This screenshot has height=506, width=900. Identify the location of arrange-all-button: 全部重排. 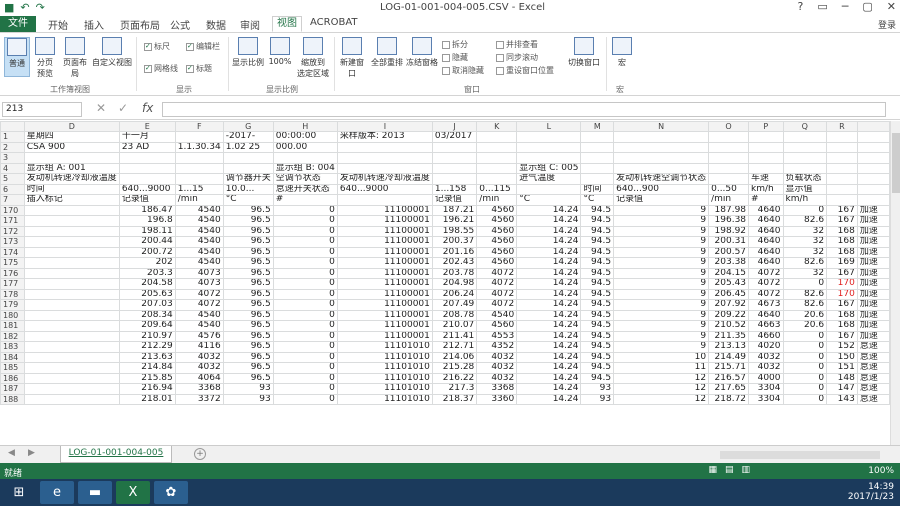
(387, 57).